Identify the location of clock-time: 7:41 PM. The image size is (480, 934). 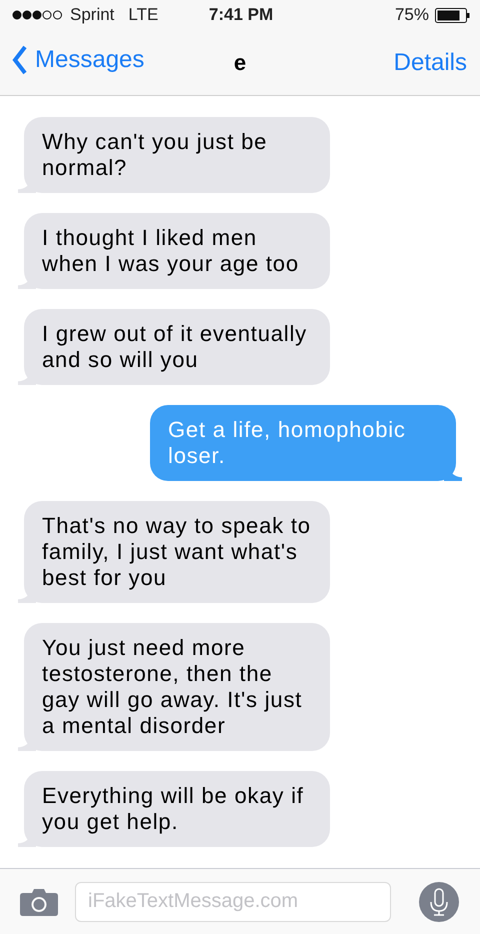
(241, 15).